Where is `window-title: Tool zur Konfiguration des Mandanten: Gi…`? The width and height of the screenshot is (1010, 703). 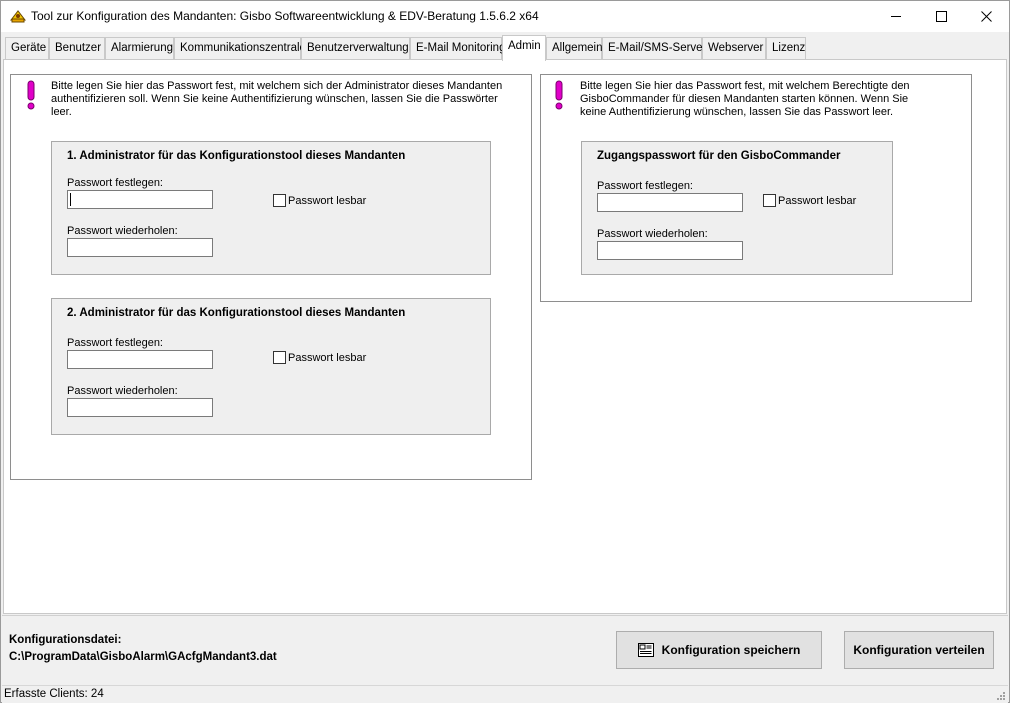 window-title: Tool zur Konfiguration des Mandanten: Gi… is located at coordinates (285, 16).